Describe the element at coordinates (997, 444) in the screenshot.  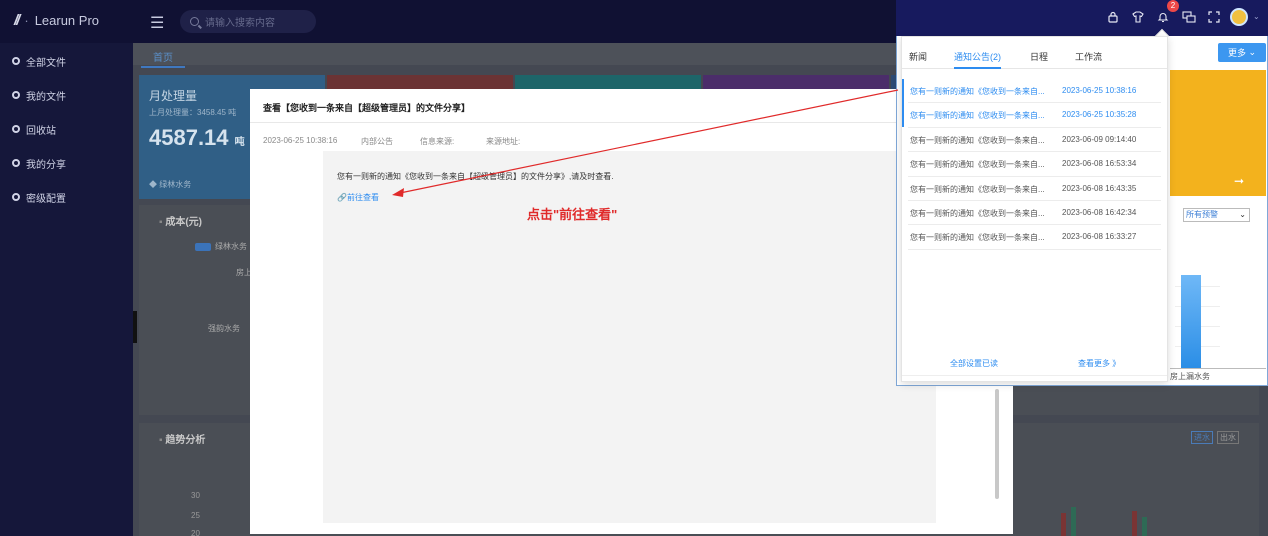
I see `scrollbar` at that location.